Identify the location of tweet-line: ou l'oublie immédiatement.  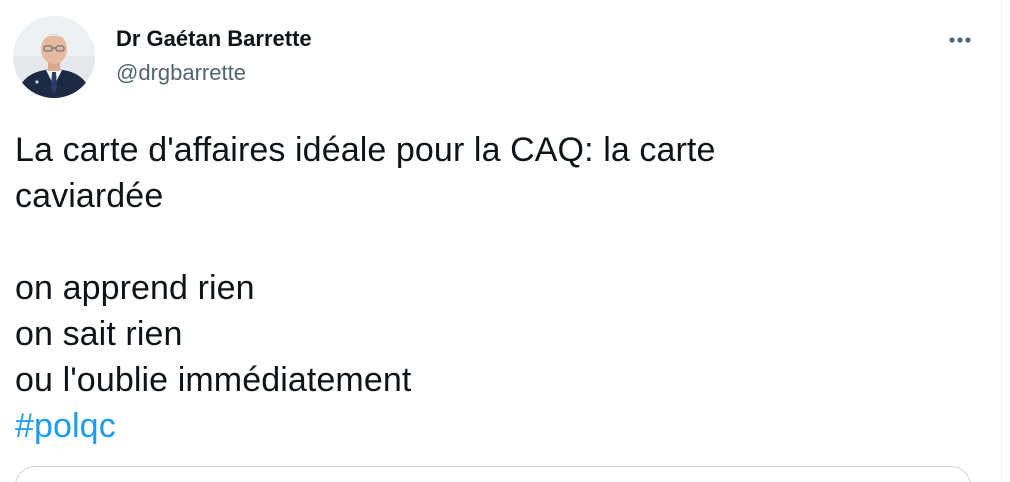
(213, 380).